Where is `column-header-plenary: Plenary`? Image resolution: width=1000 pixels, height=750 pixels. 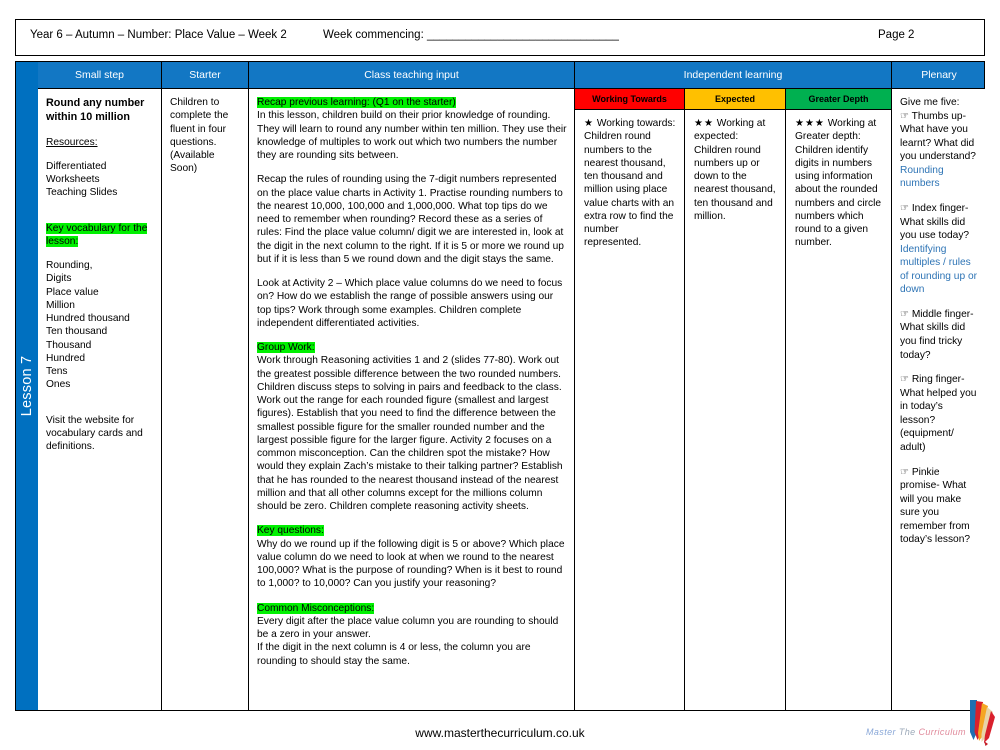
column-header-plenary: Plenary is located at coordinates (938, 75).